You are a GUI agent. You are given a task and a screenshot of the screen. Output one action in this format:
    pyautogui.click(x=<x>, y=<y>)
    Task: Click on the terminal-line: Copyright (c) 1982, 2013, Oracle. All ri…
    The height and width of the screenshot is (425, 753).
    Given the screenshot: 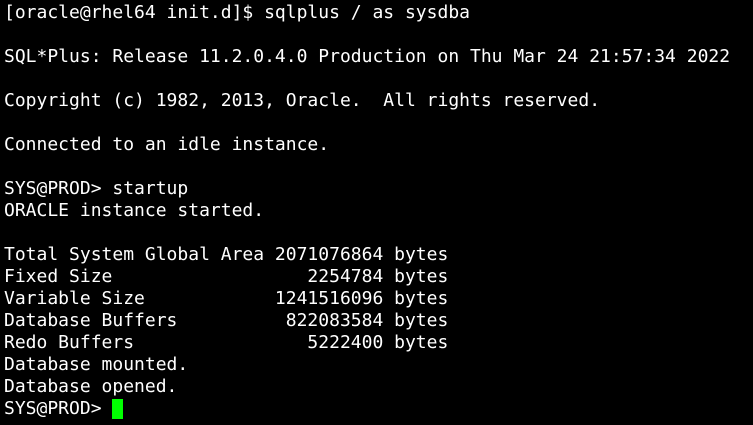 What is the action you would take?
    pyautogui.click(x=302, y=100)
    